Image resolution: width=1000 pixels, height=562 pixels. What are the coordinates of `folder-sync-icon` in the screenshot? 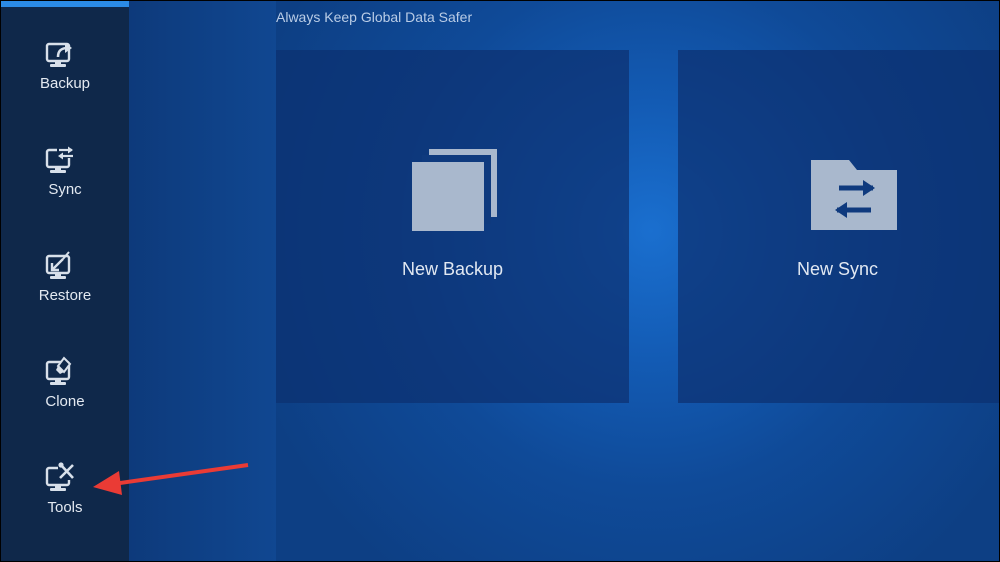 It's located at (855, 195).